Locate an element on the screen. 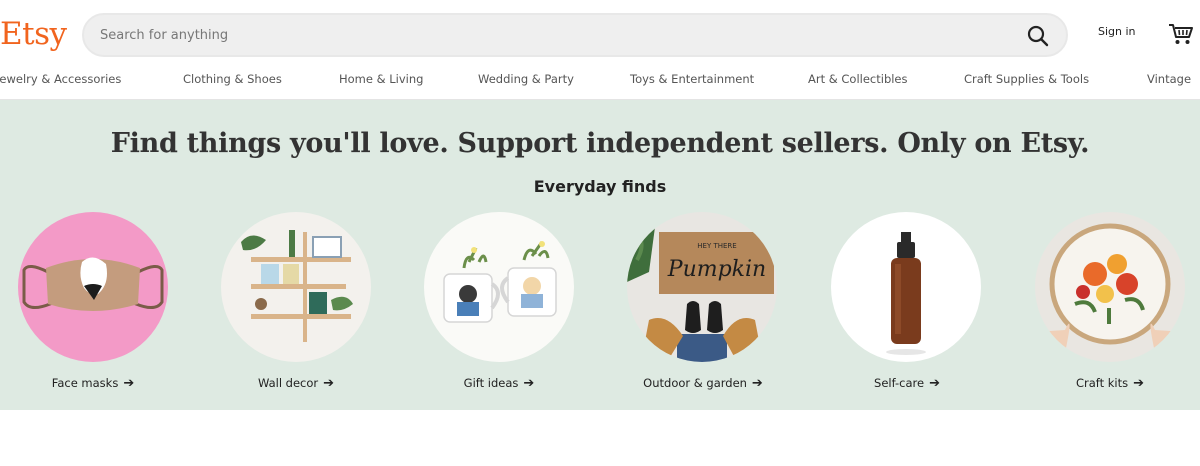 Image resolution: width=1200 pixels, height=466 pixels. search-input is located at coordinates (544, 35).